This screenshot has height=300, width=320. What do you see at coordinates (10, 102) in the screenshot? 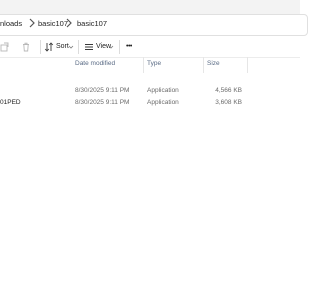
I see `file-name: 01PED` at bounding box center [10, 102].